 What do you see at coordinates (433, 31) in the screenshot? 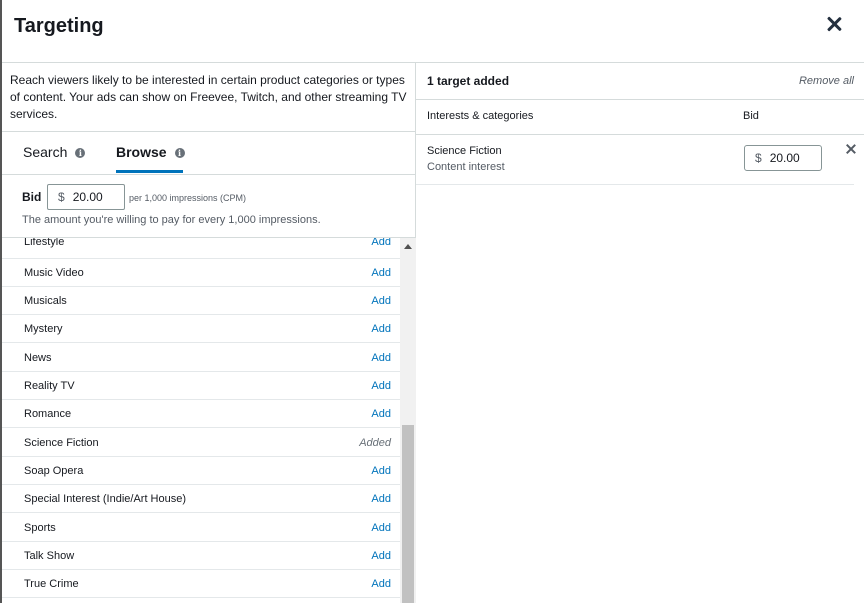
I see `modal-header: Targeting` at bounding box center [433, 31].